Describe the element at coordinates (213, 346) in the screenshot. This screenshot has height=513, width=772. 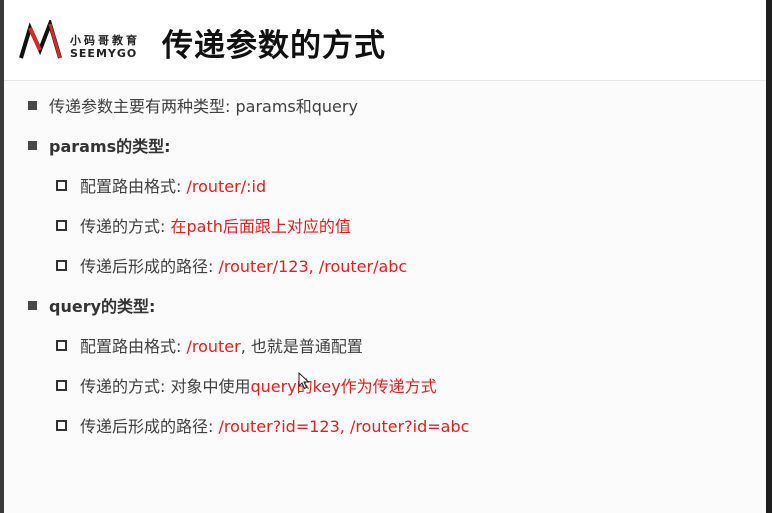
I see `item-value: /router` at that location.